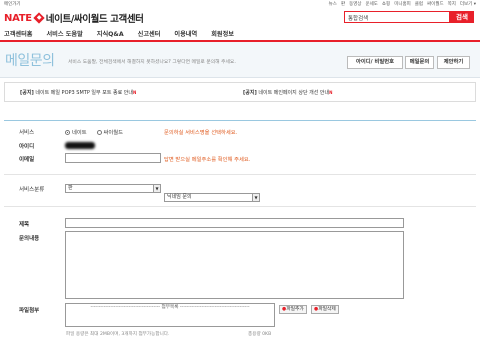  What do you see at coordinates (18, 33) in the screenshot?
I see `nav-item-home: 고객센터홈` at bounding box center [18, 33].